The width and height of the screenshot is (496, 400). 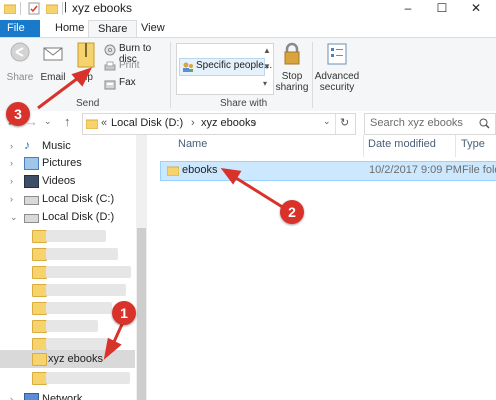 I want to click on annotation-badge-3: 3, so click(x=18, y=114).